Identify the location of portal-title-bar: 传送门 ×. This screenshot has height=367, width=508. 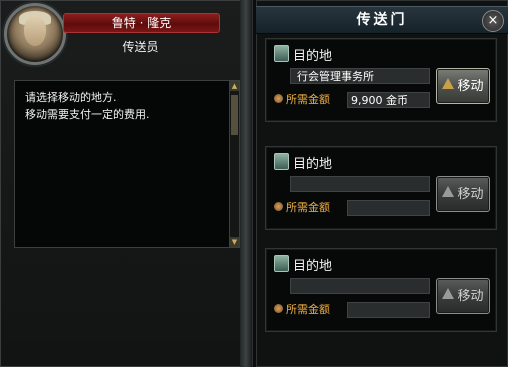
(382, 20).